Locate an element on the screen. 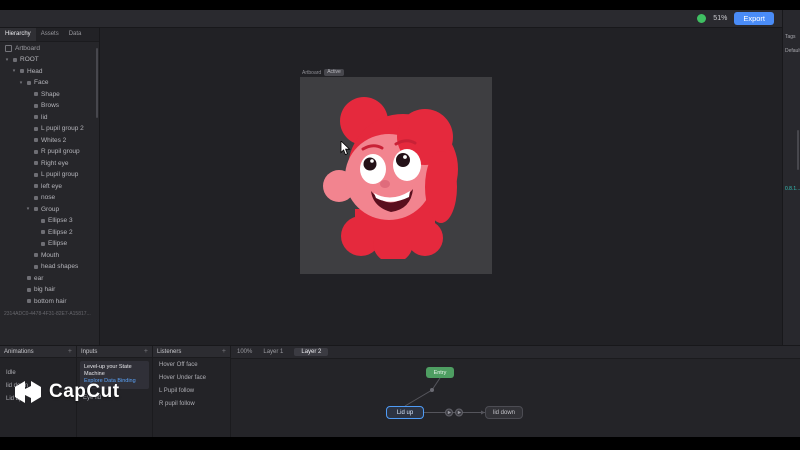 The image size is (800, 450). state-node-lid-up: Lid up is located at coordinates (405, 412).